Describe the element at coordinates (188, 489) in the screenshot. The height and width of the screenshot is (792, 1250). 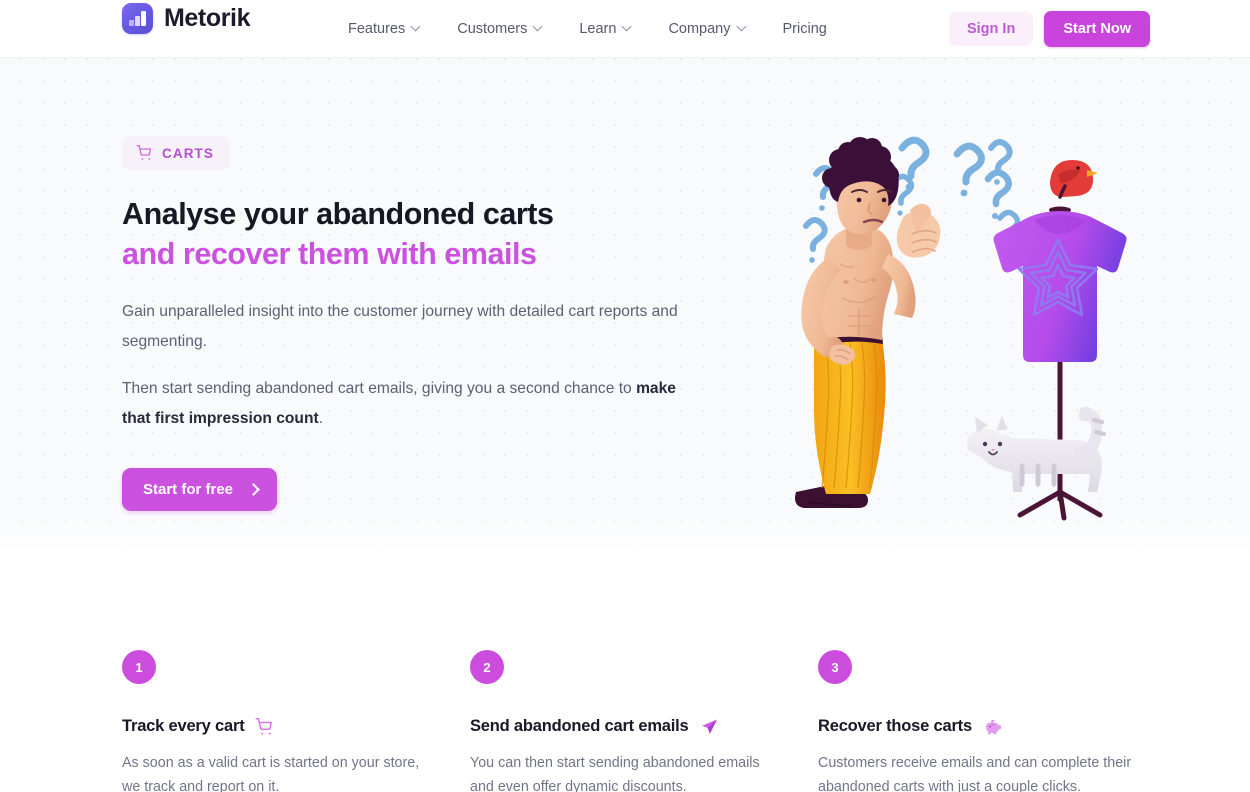
I see `start-for-free-label: Start for free` at that location.